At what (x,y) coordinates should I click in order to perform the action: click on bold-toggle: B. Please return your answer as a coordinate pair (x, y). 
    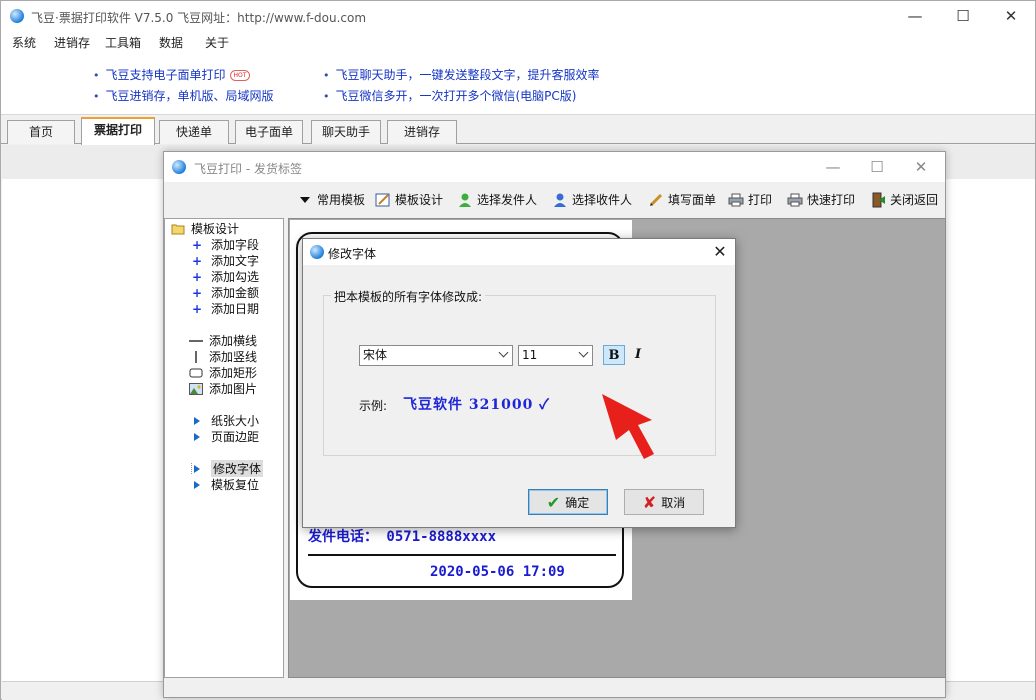
    Looking at the image, I should click on (614, 355).